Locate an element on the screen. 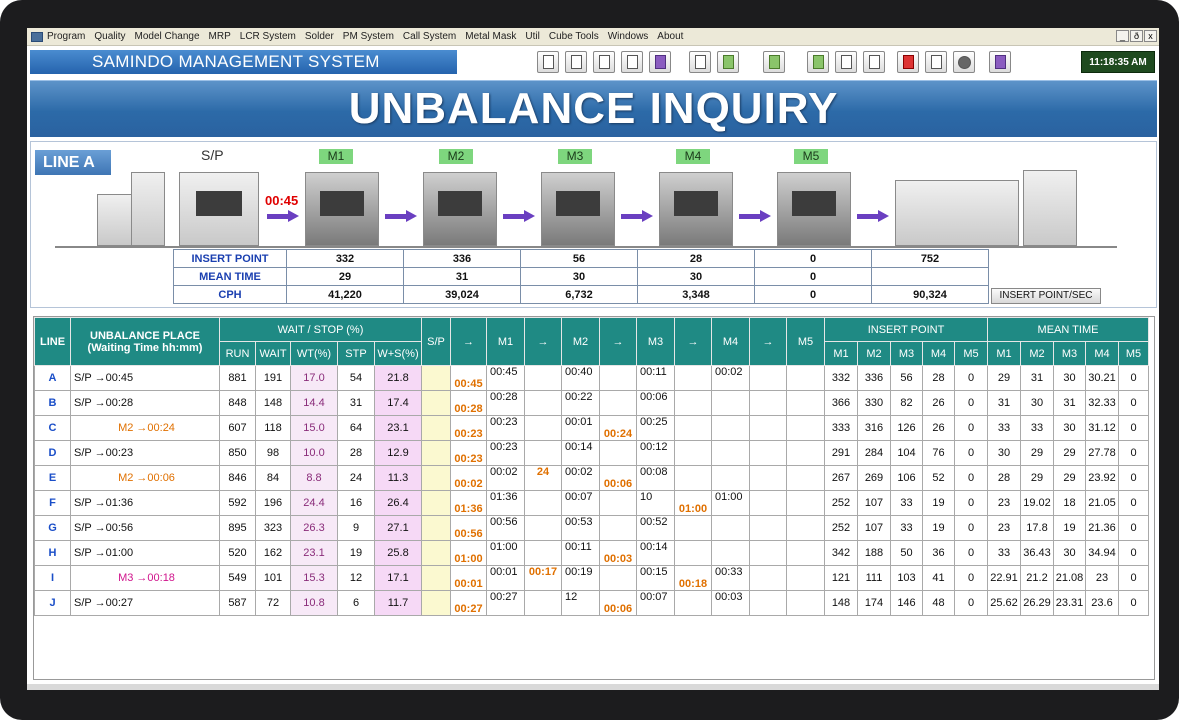  summary-cell is located at coordinates (930, 276).